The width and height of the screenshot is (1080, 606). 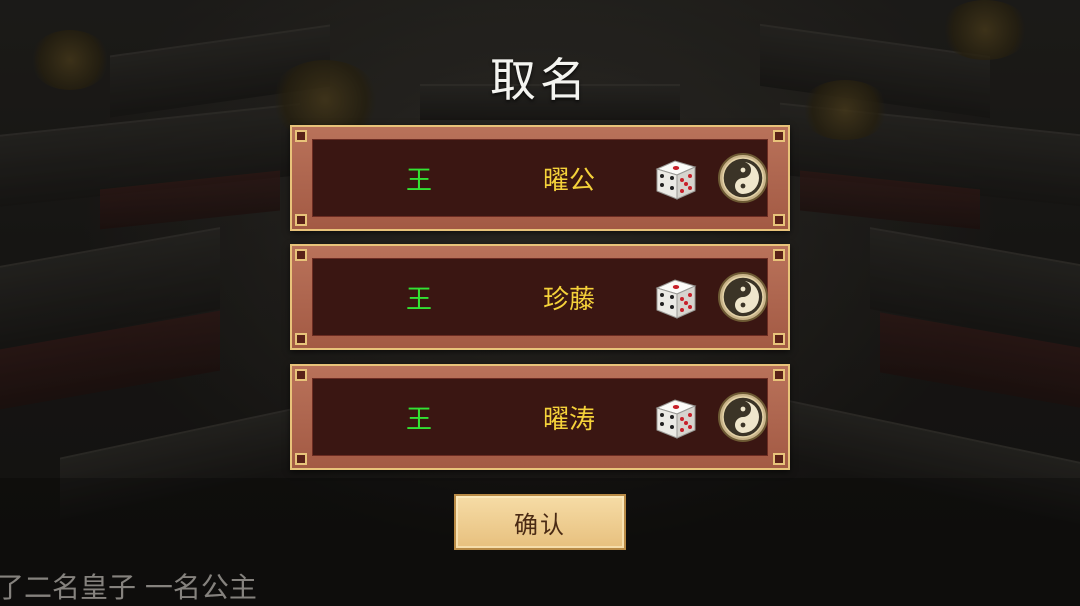 What do you see at coordinates (540, 522) in the screenshot?
I see `confirm-button: 确认` at bounding box center [540, 522].